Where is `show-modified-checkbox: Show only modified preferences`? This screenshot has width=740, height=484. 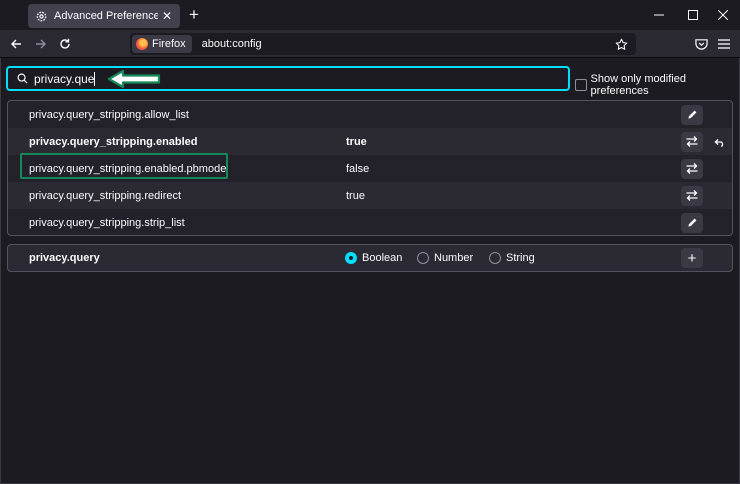
show-modified-checkbox: Show only modified preferences is located at coordinates (657, 85).